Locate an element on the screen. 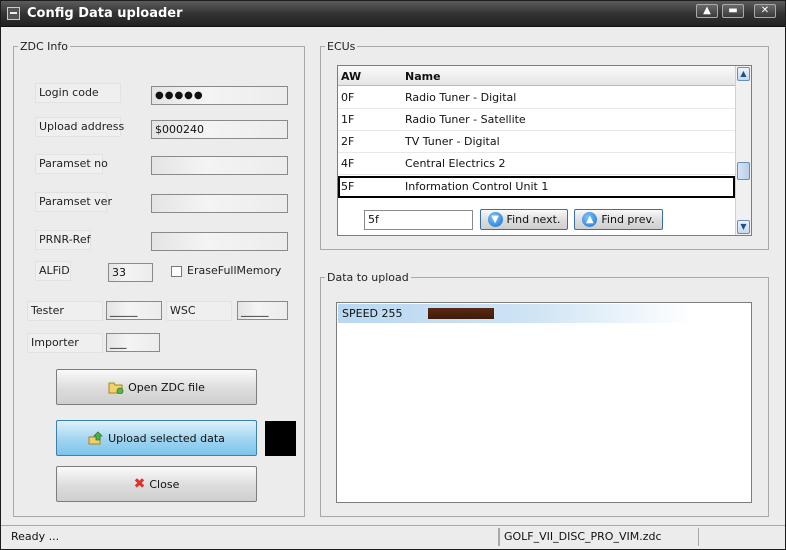 This screenshot has height=550, width=786. paramset-no-field is located at coordinates (219, 165).